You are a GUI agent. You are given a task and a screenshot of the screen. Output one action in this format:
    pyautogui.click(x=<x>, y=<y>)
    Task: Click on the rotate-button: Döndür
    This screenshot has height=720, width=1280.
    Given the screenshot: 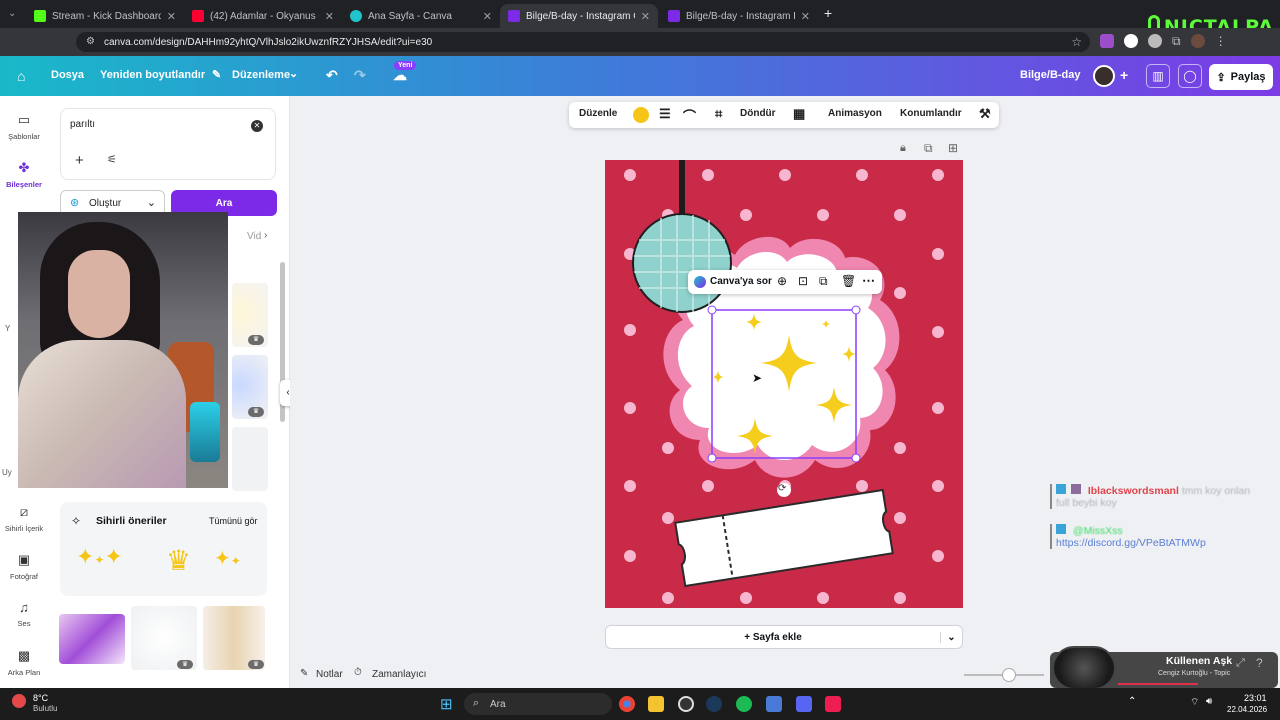 What is the action you would take?
    pyautogui.click(x=758, y=113)
    